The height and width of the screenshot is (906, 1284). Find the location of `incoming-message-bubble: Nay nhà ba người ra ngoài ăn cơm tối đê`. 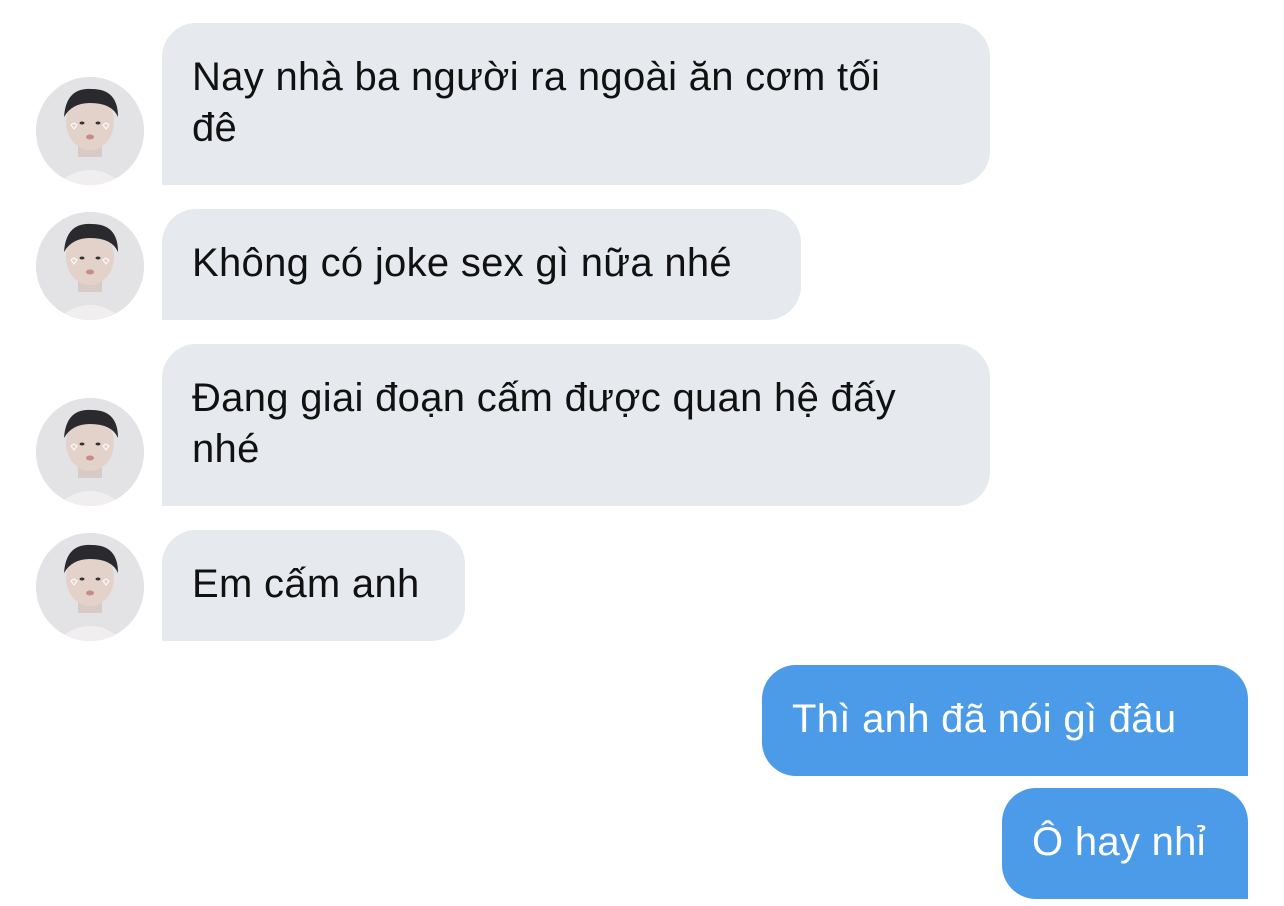

incoming-message-bubble: Nay nhà ba người ra ngoài ăn cơm tối đê is located at coordinates (576, 104).